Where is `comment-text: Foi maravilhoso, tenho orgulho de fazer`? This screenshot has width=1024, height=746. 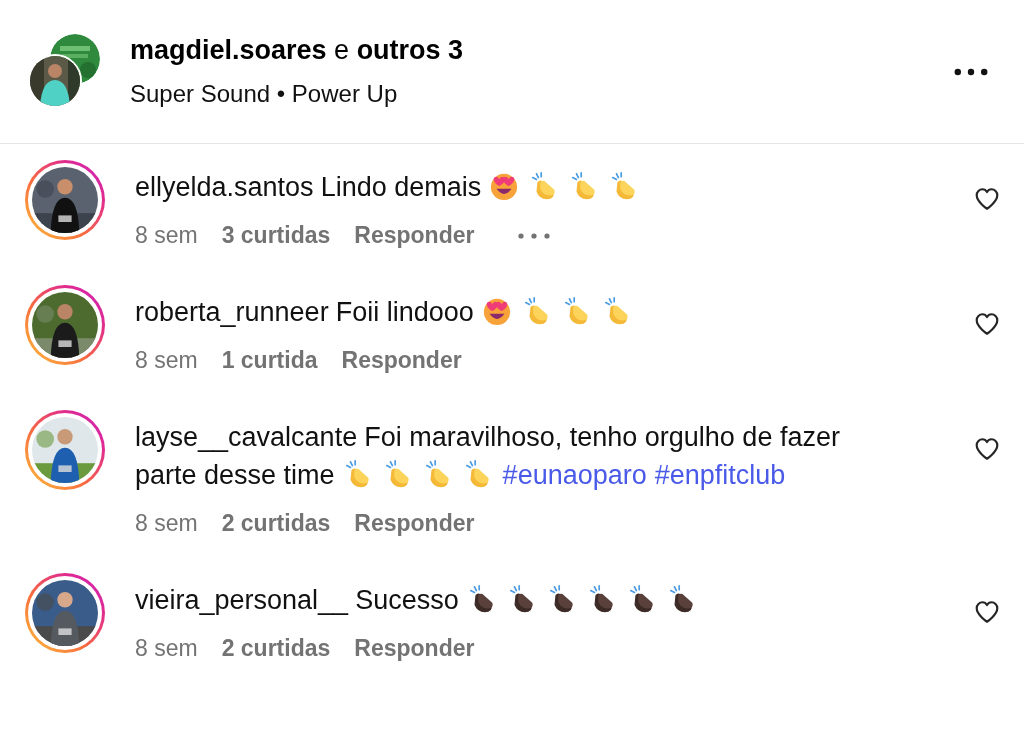
comment-text: Foi maravilhoso, tenho orgulho de fazer is located at coordinates (602, 437).